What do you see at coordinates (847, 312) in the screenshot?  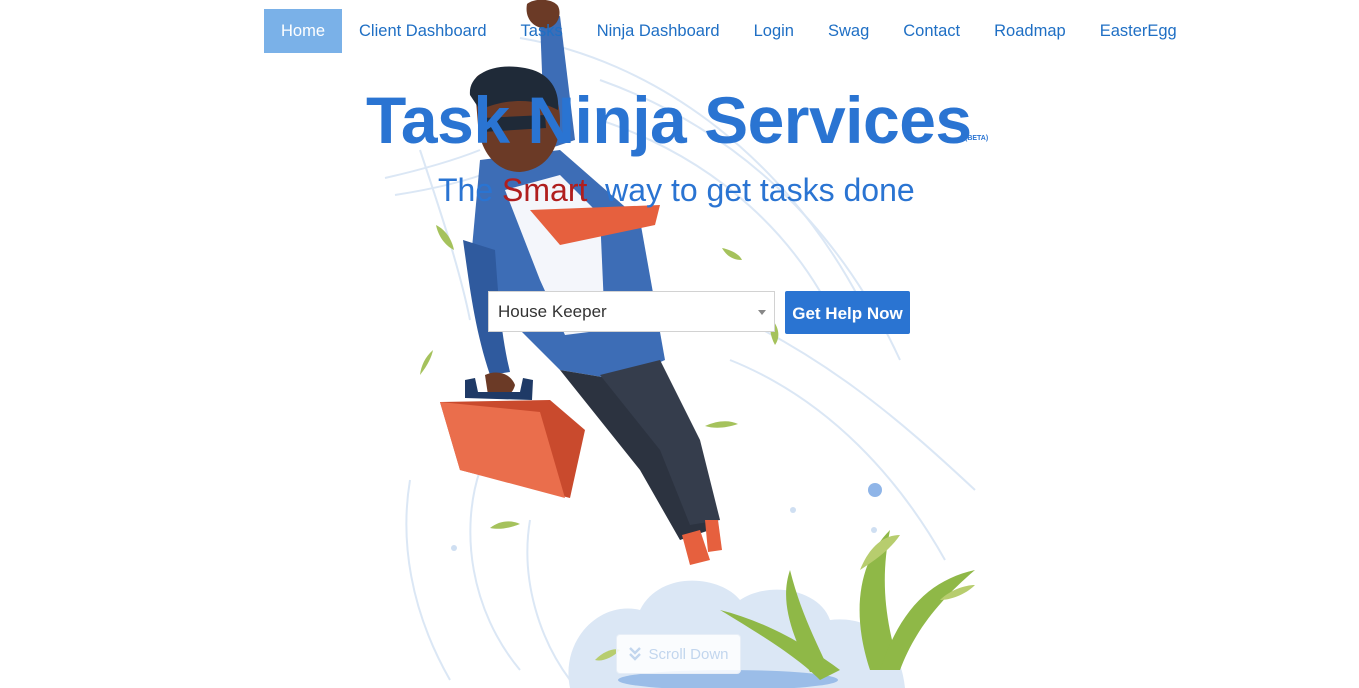 I see `get-help-now-button: Get Help Now` at bounding box center [847, 312].